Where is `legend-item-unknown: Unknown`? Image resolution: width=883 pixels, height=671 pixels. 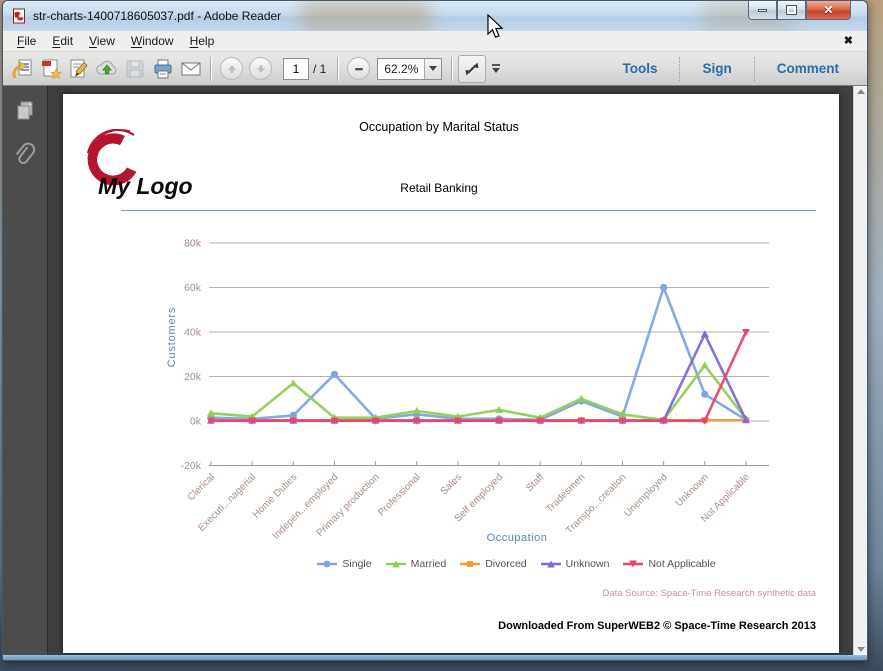
legend-item-unknown: Unknown is located at coordinates (575, 564).